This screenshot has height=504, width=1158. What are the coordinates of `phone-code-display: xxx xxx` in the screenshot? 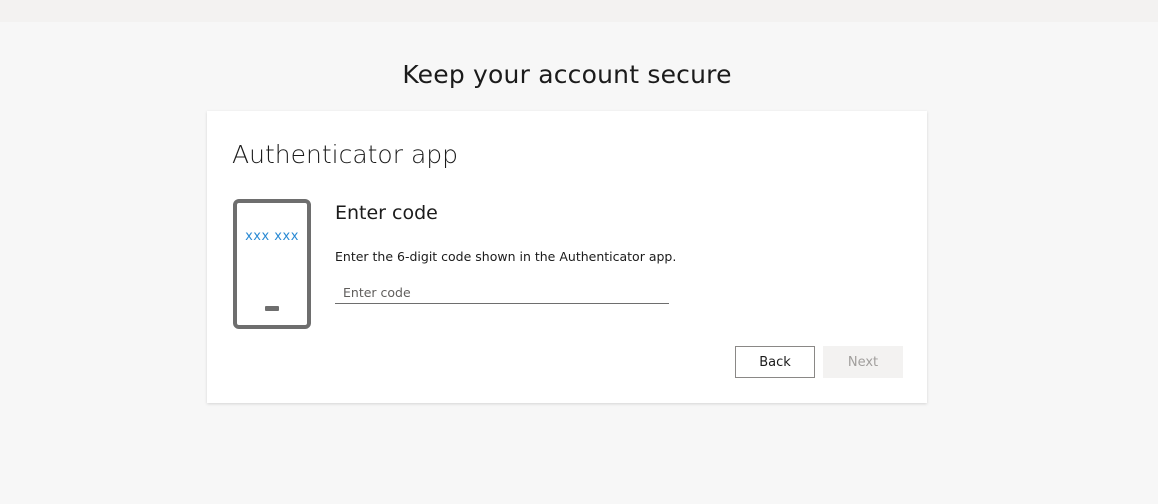 It's located at (272, 236).